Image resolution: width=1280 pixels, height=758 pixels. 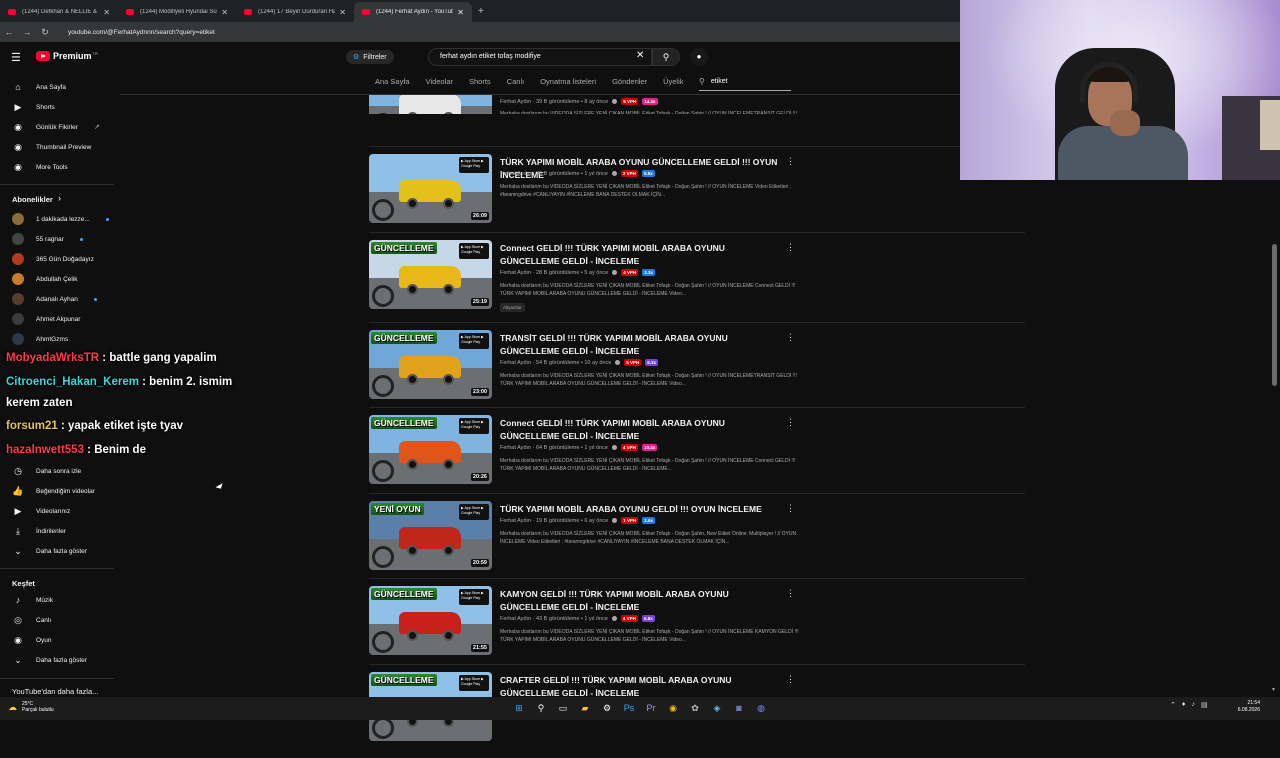 What do you see at coordinates (541, 708) in the screenshot?
I see `search-icon: ⚲` at bounding box center [541, 708].